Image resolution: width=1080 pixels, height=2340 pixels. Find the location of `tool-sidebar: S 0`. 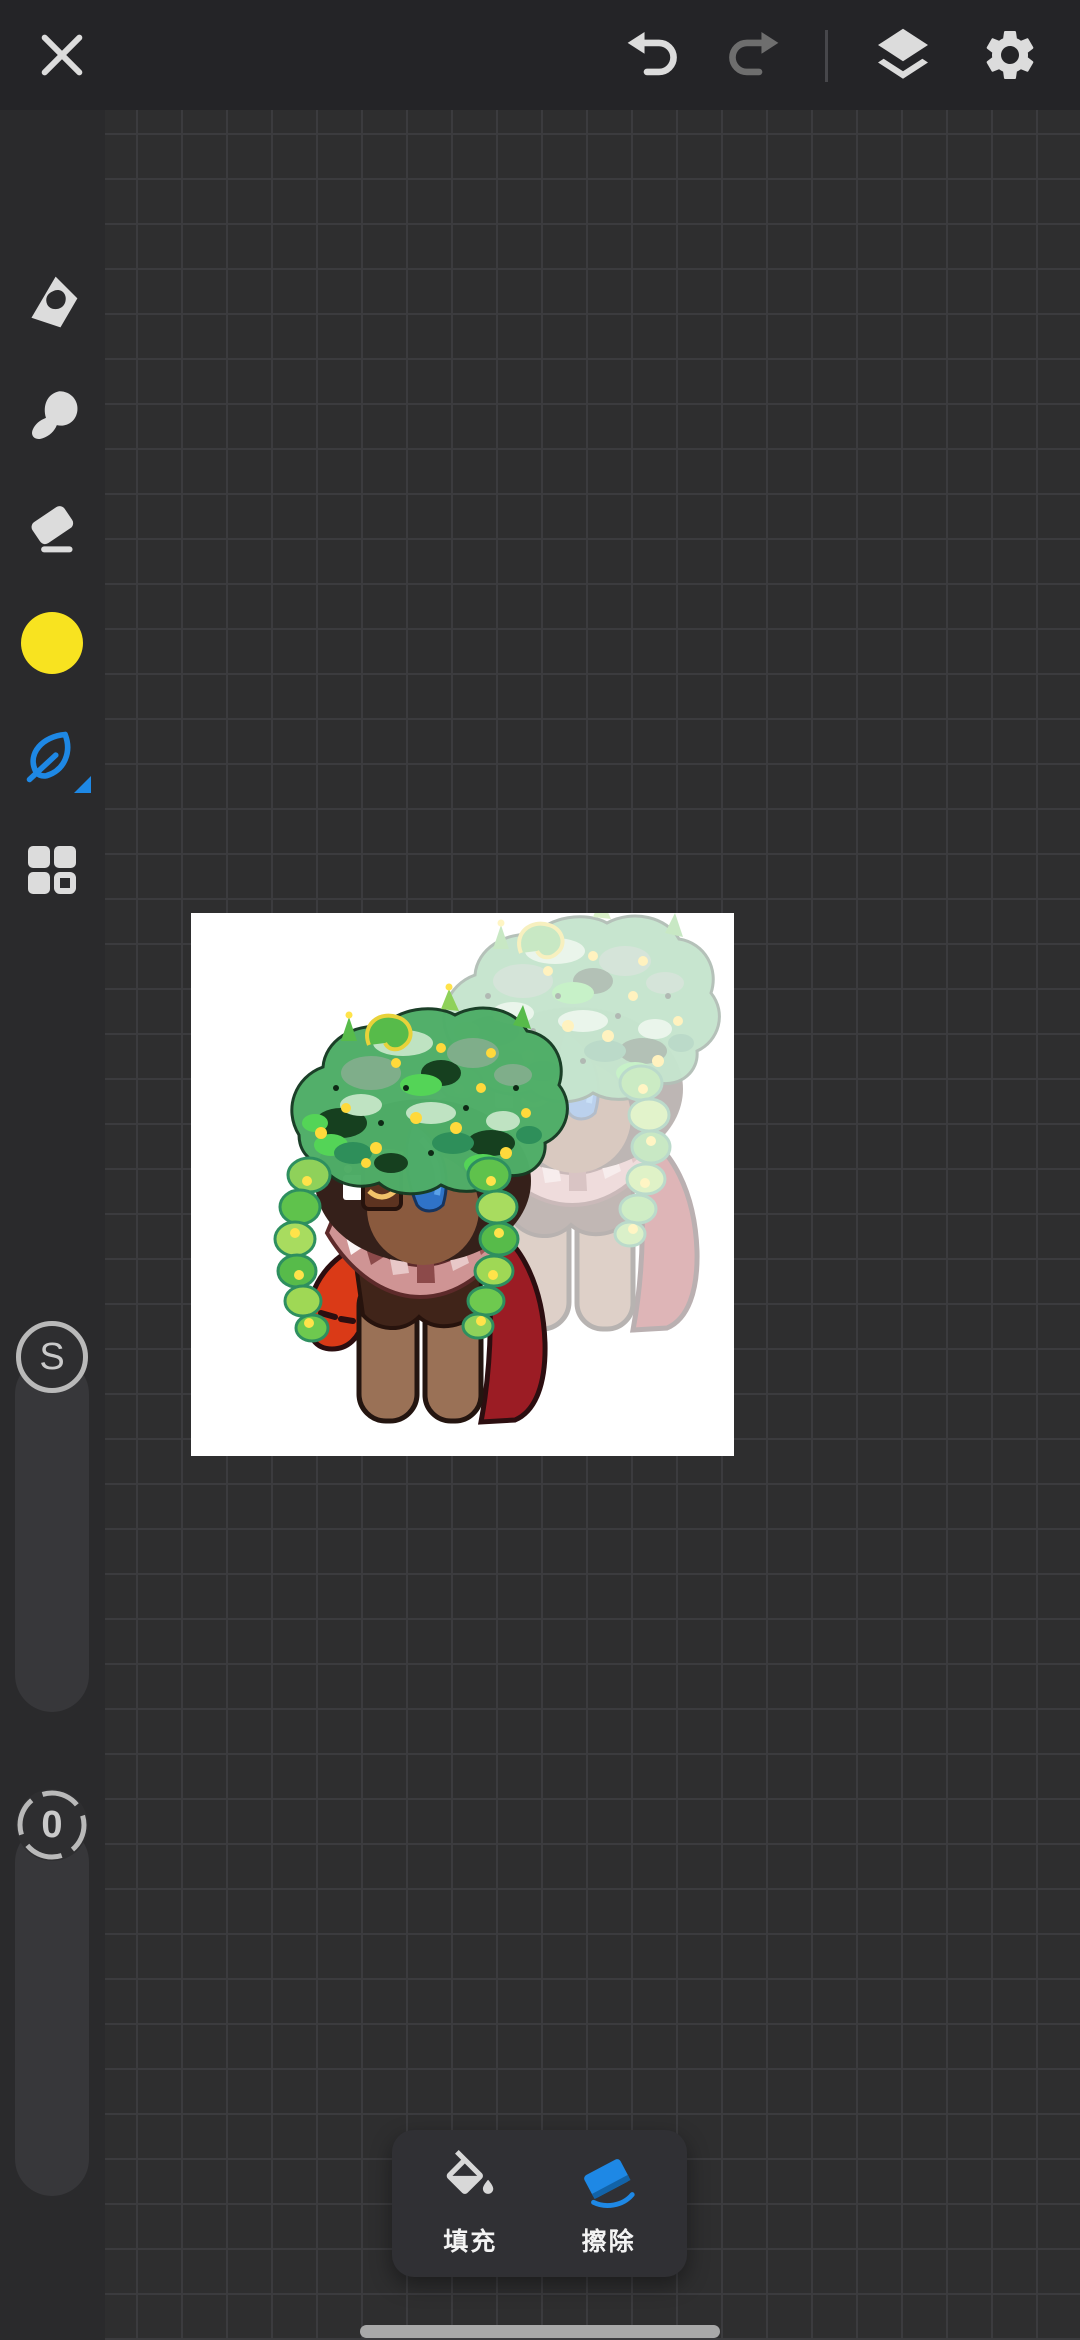

tool-sidebar: S 0 is located at coordinates (52, 1225).